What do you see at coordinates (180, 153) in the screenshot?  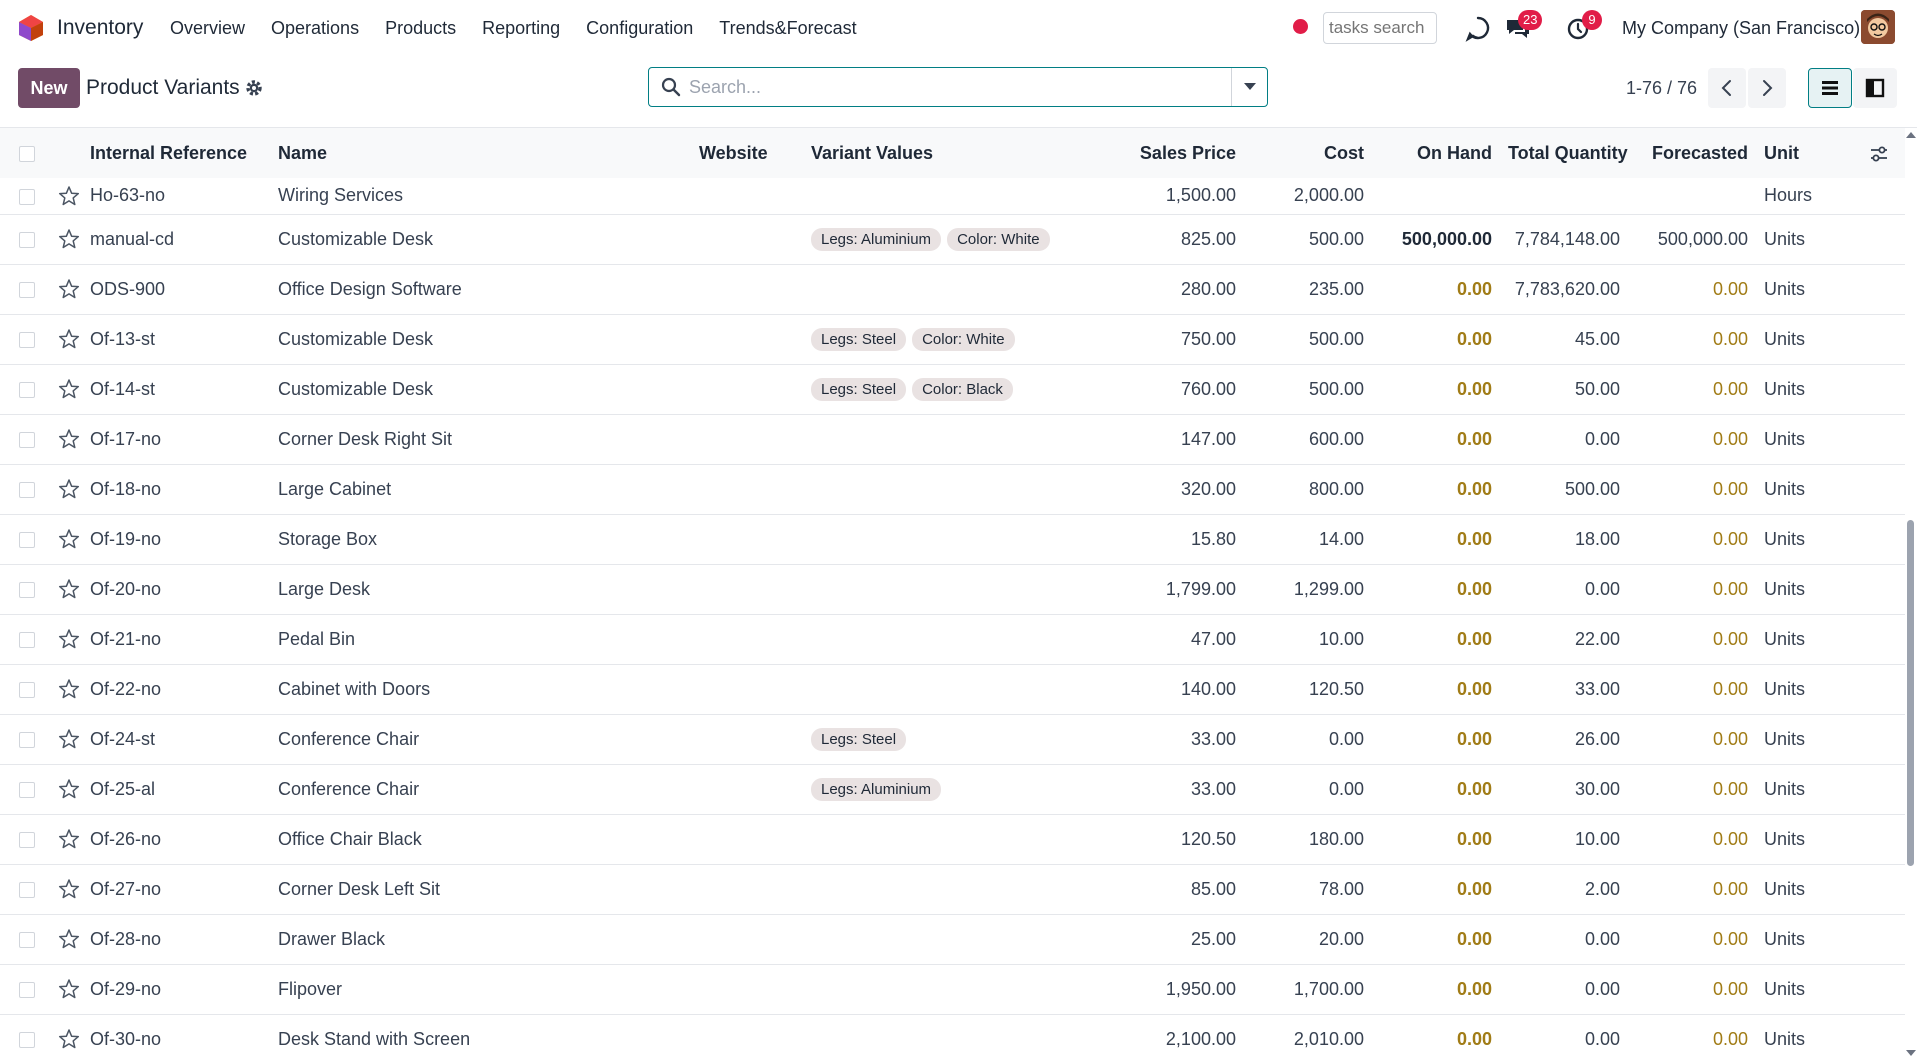 I see `header-internal-reference: Internal Reference` at bounding box center [180, 153].